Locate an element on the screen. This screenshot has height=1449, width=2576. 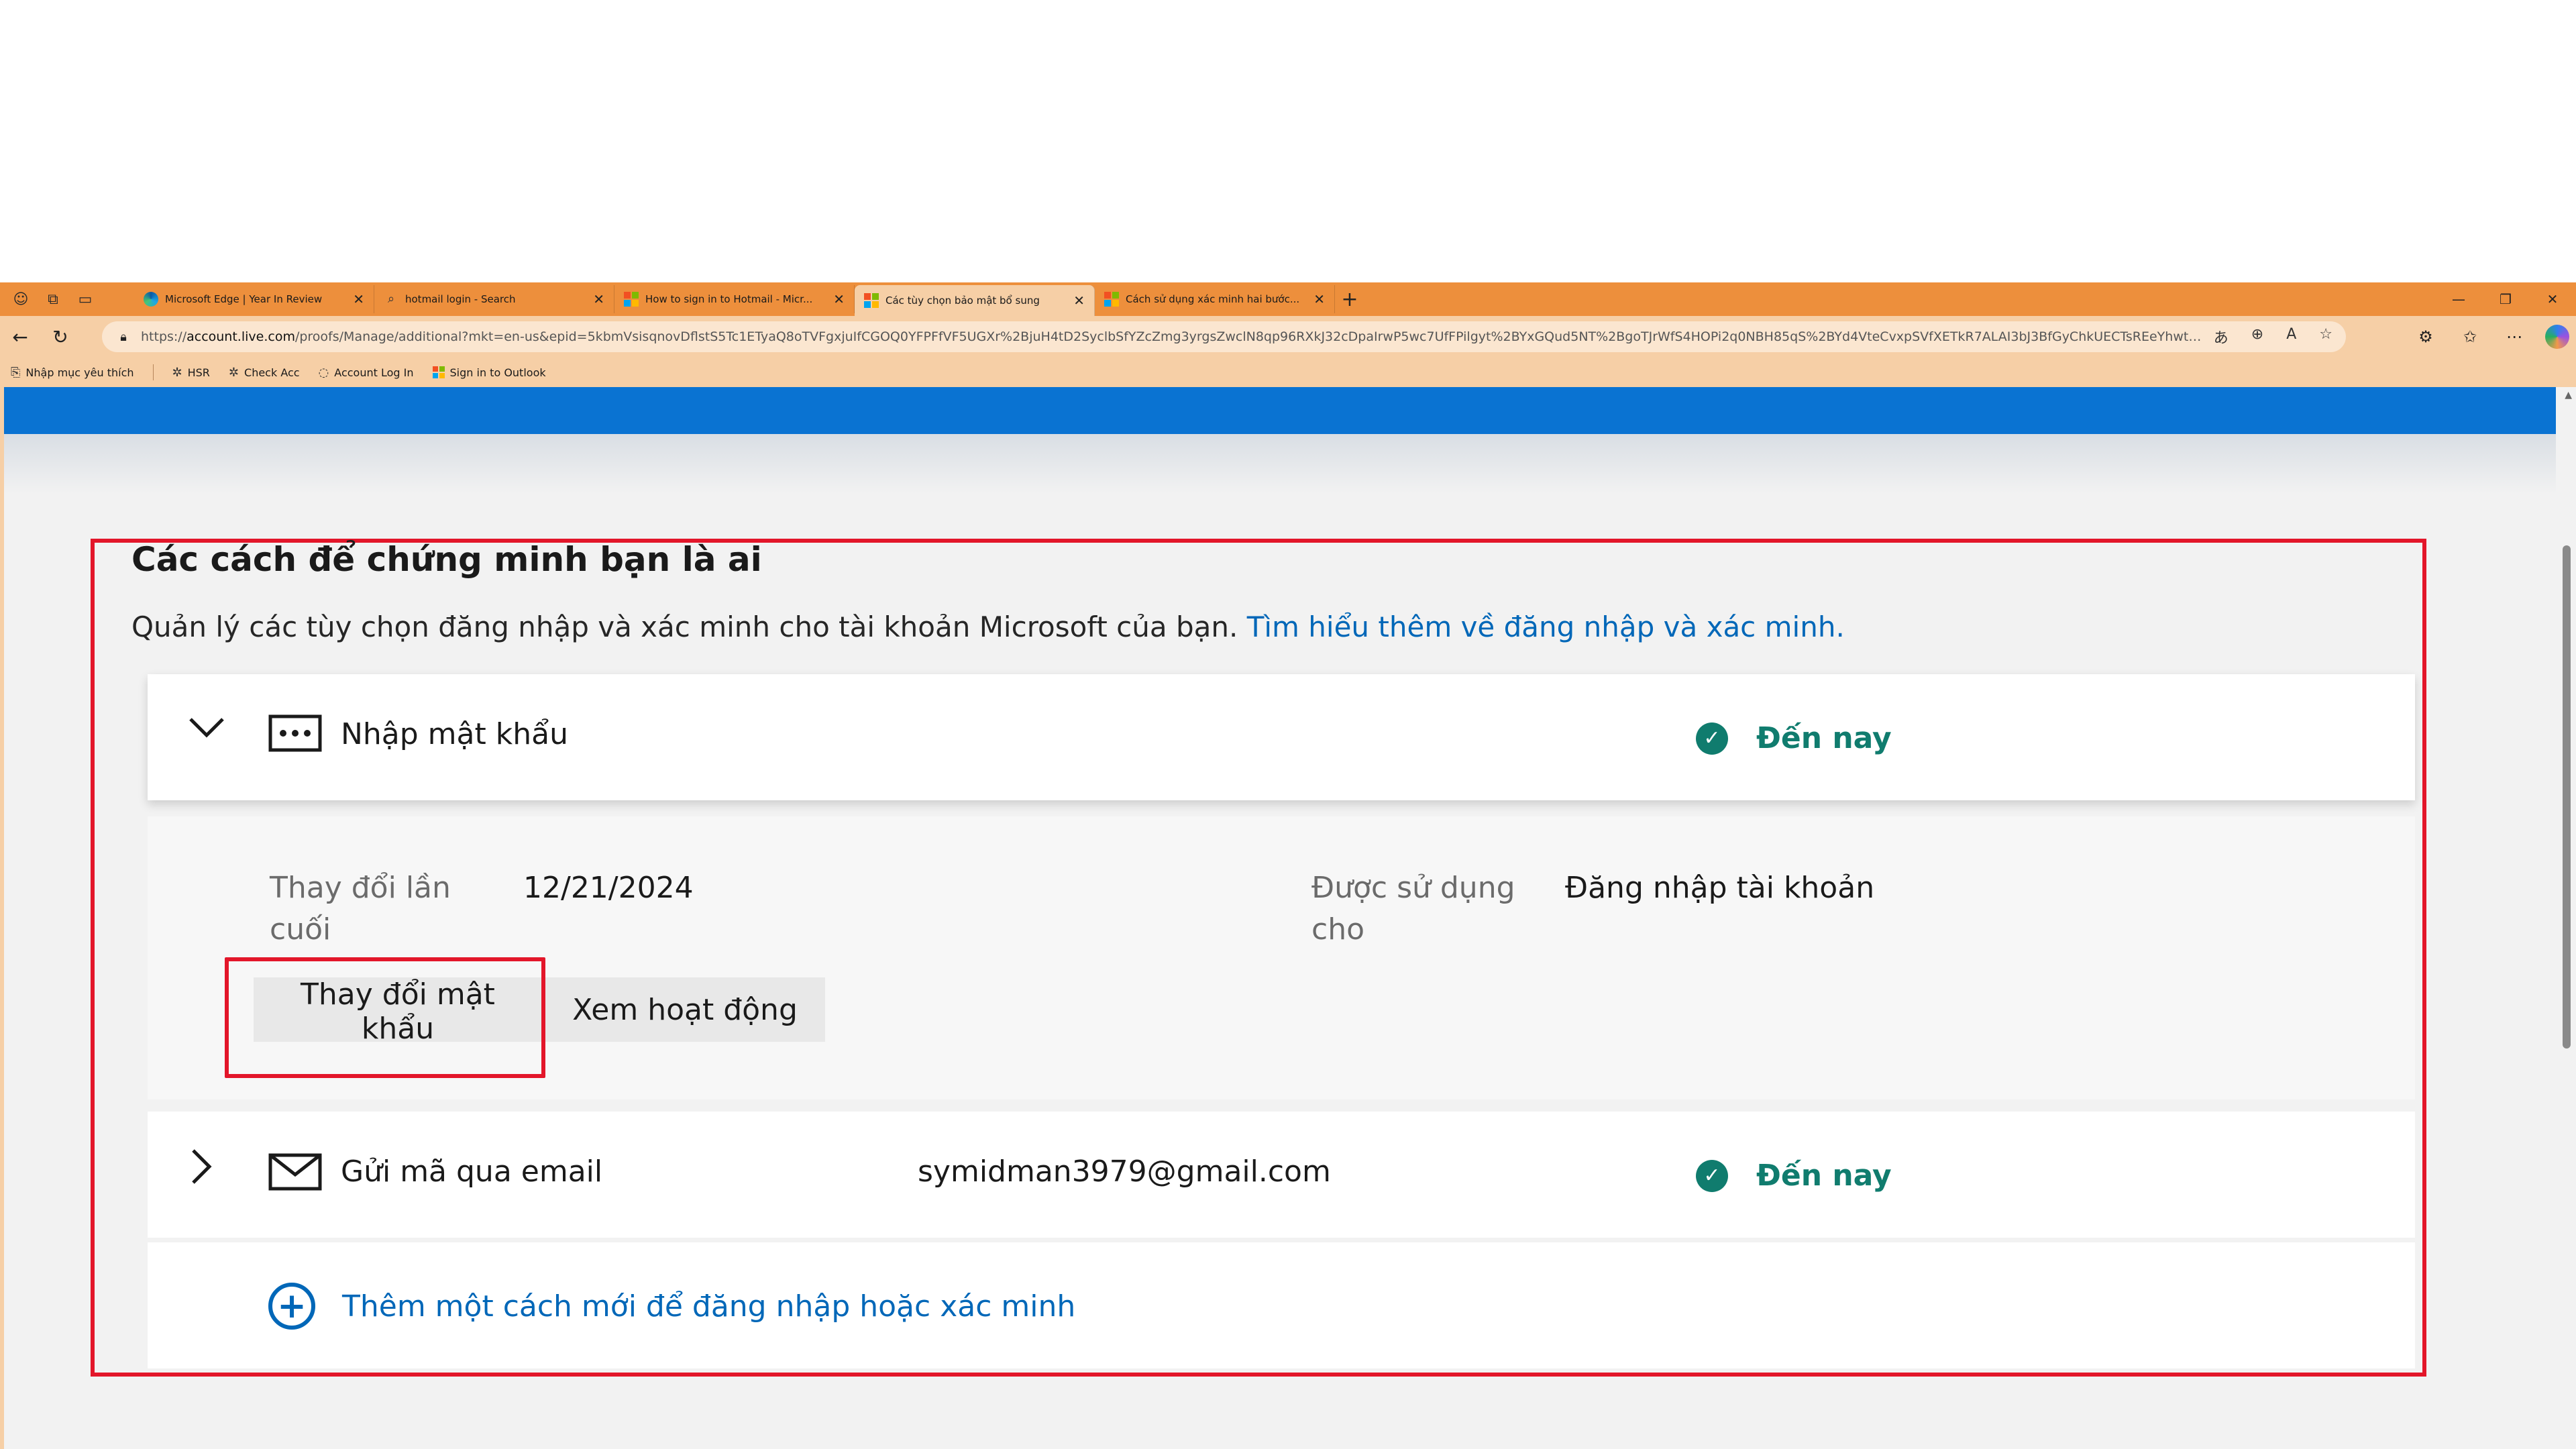
bookmark-label: Check Acc is located at coordinates (272, 372).